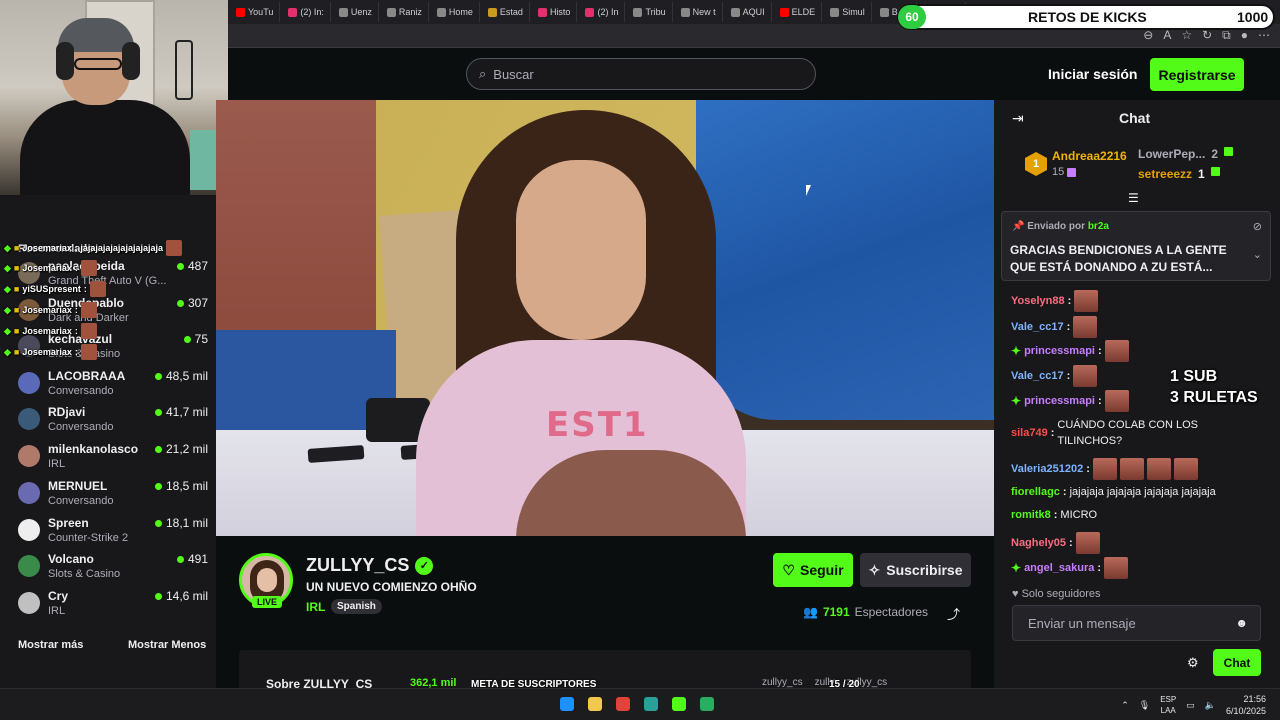  Describe the element at coordinates (455, 12) in the screenshot. I see `browser-tab: Home` at that location.